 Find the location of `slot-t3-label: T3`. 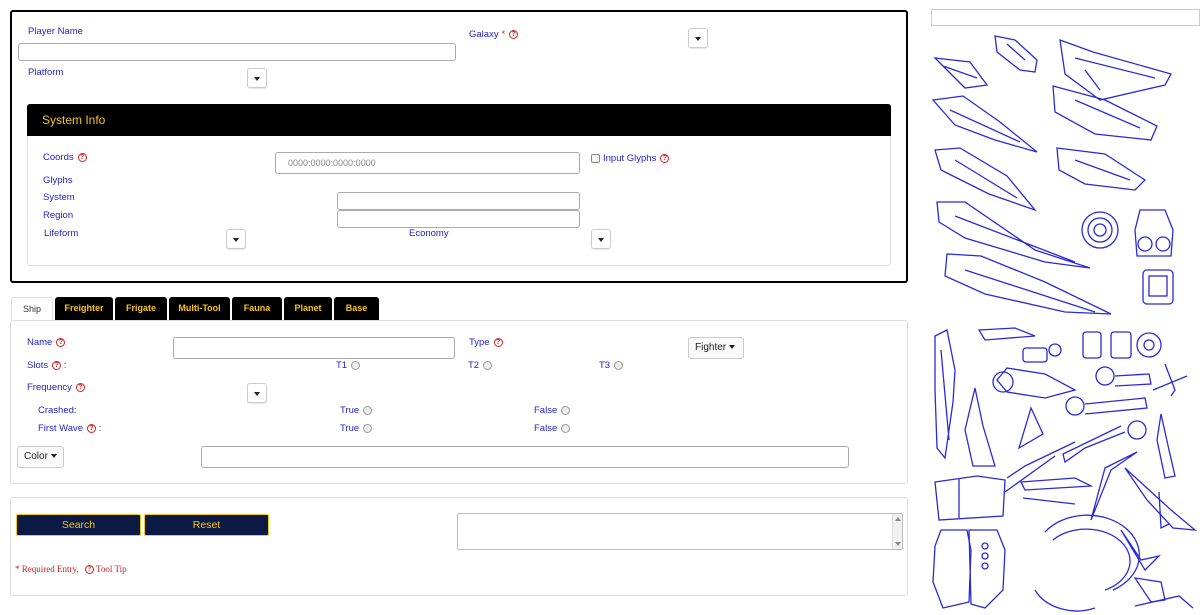

slot-t3-label: T3 is located at coordinates (605, 365).